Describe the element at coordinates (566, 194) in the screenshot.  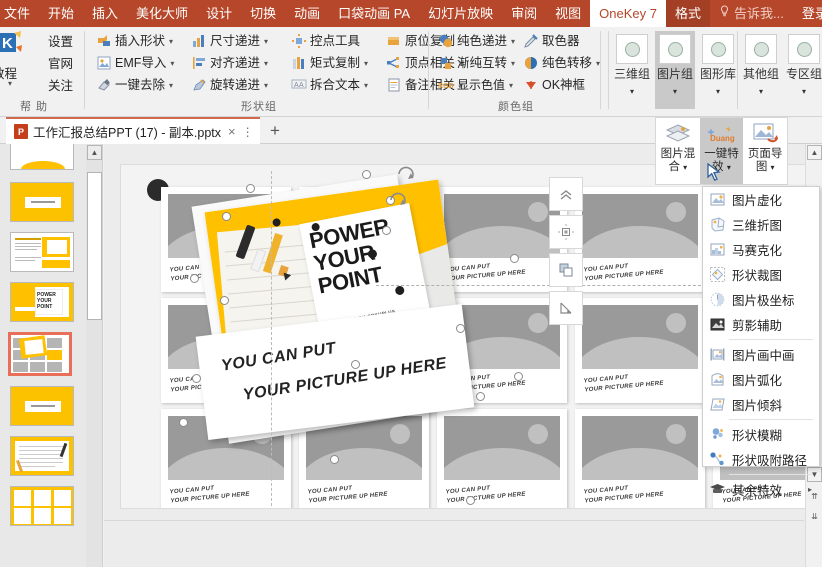
I see `collapse-up-icon` at that location.